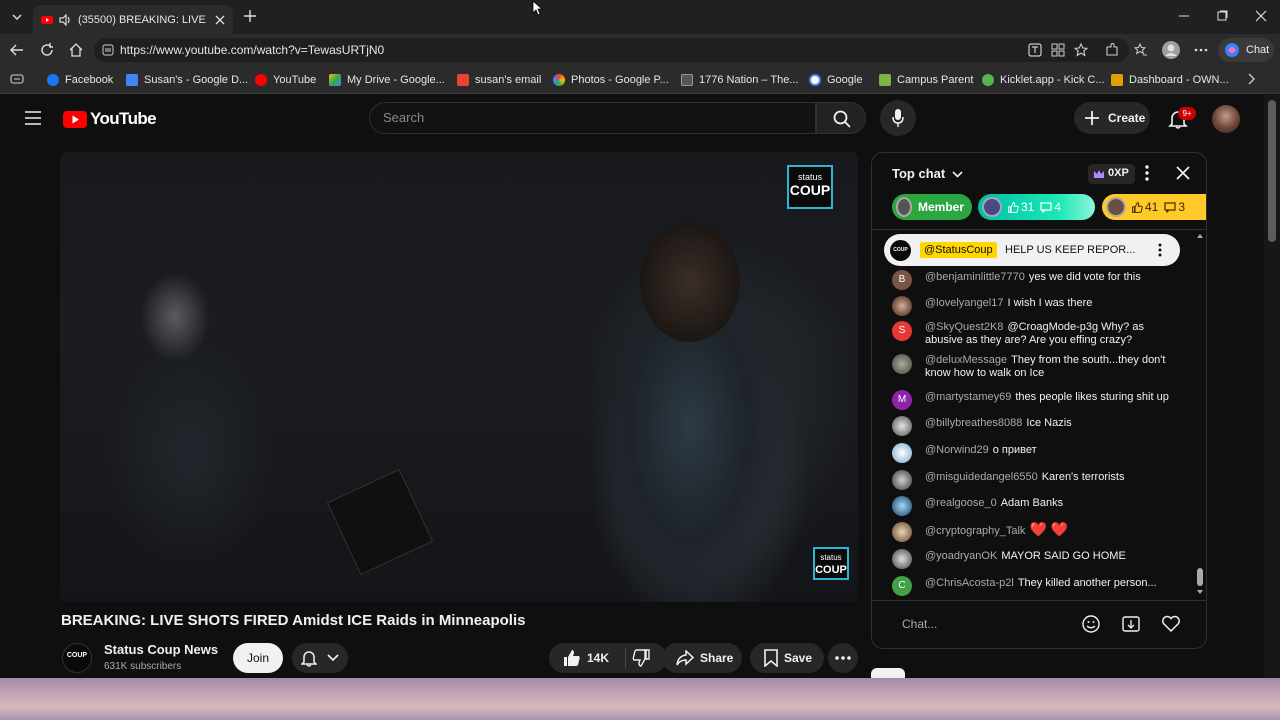 Image resolution: width=1280 pixels, height=720 pixels. Describe the element at coordinates (1261, 16) in the screenshot. I see `close-window-icon` at that location.